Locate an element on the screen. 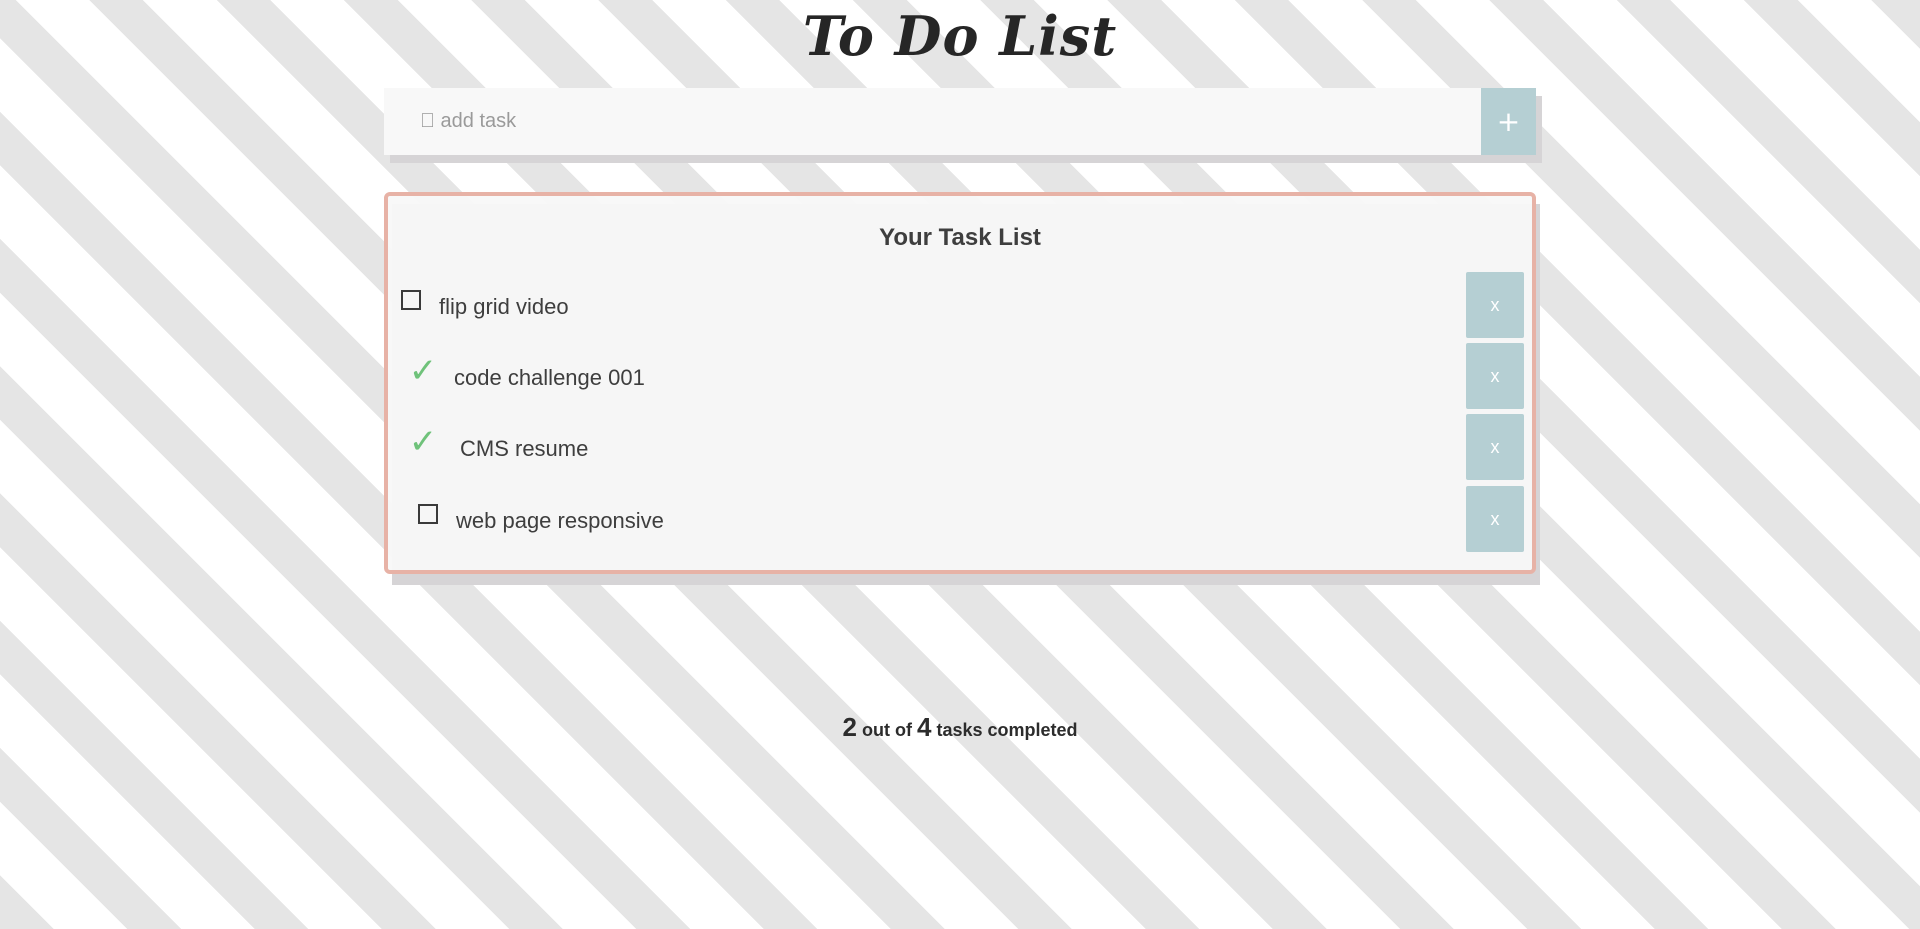 The width and height of the screenshot is (1920, 929). task-text: CMS resume is located at coordinates (524, 448).